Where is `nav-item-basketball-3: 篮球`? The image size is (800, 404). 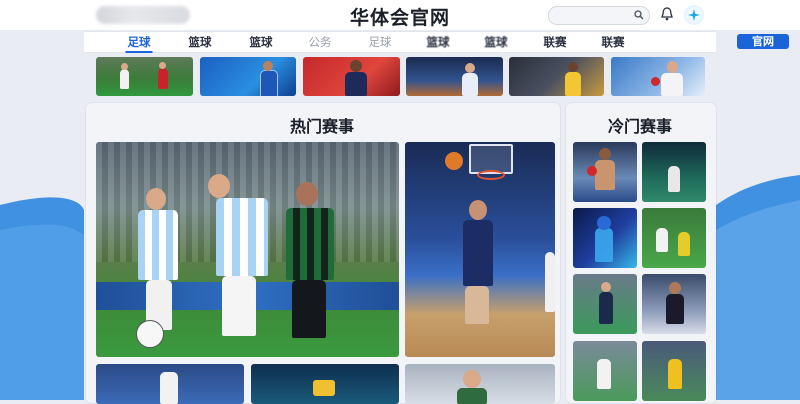
nav-item-basketball-3: 篮球 is located at coordinates (438, 42).